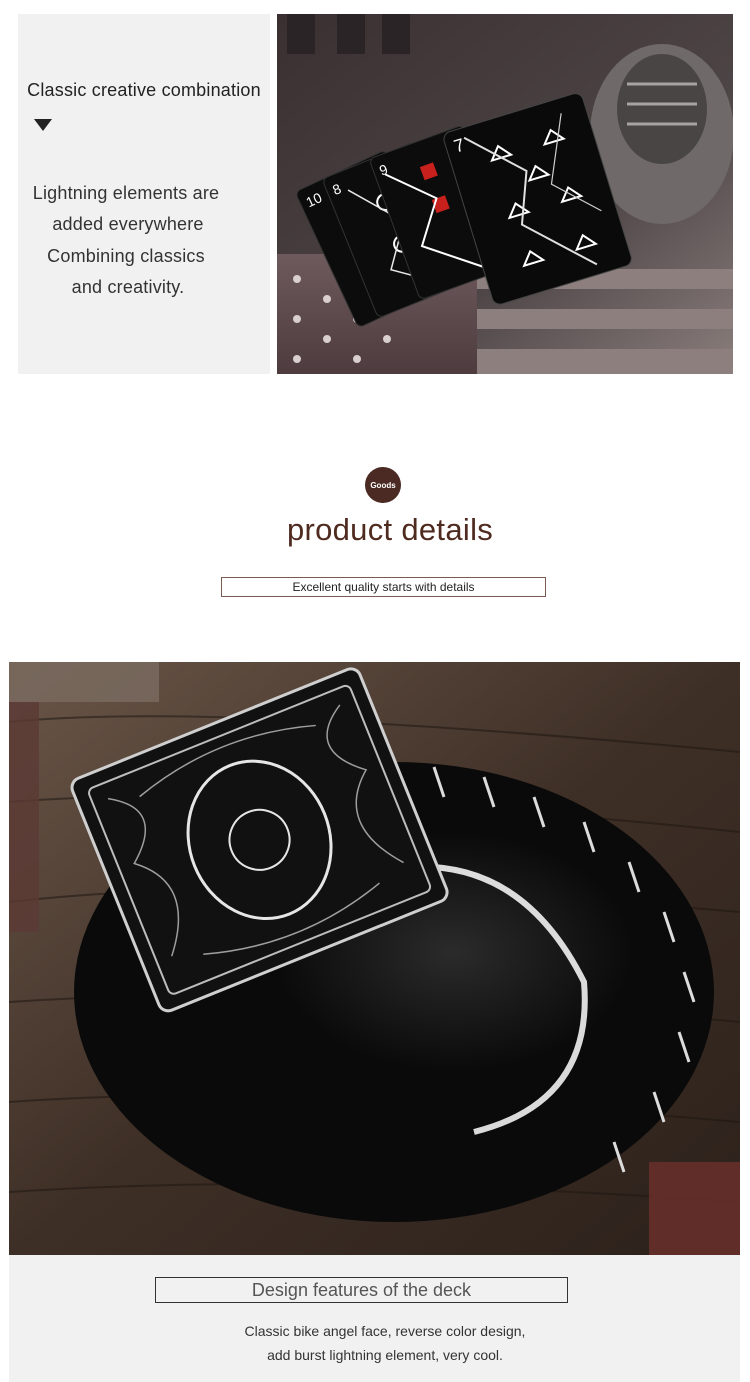  Describe the element at coordinates (126, 256) in the screenshot. I see `intro-line: Combining classics` at that location.